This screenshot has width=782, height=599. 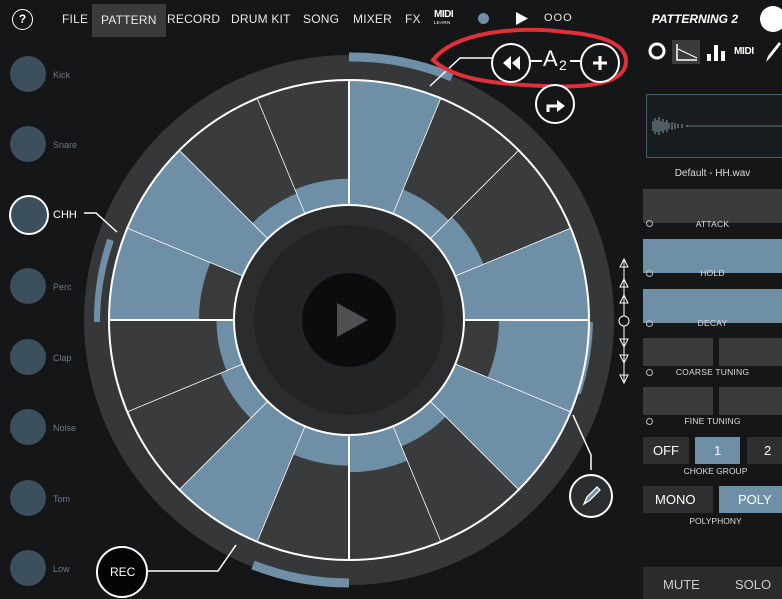 What do you see at coordinates (712, 173) in the screenshot?
I see `sample-filename: Default - HH.wav` at bounding box center [712, 173].